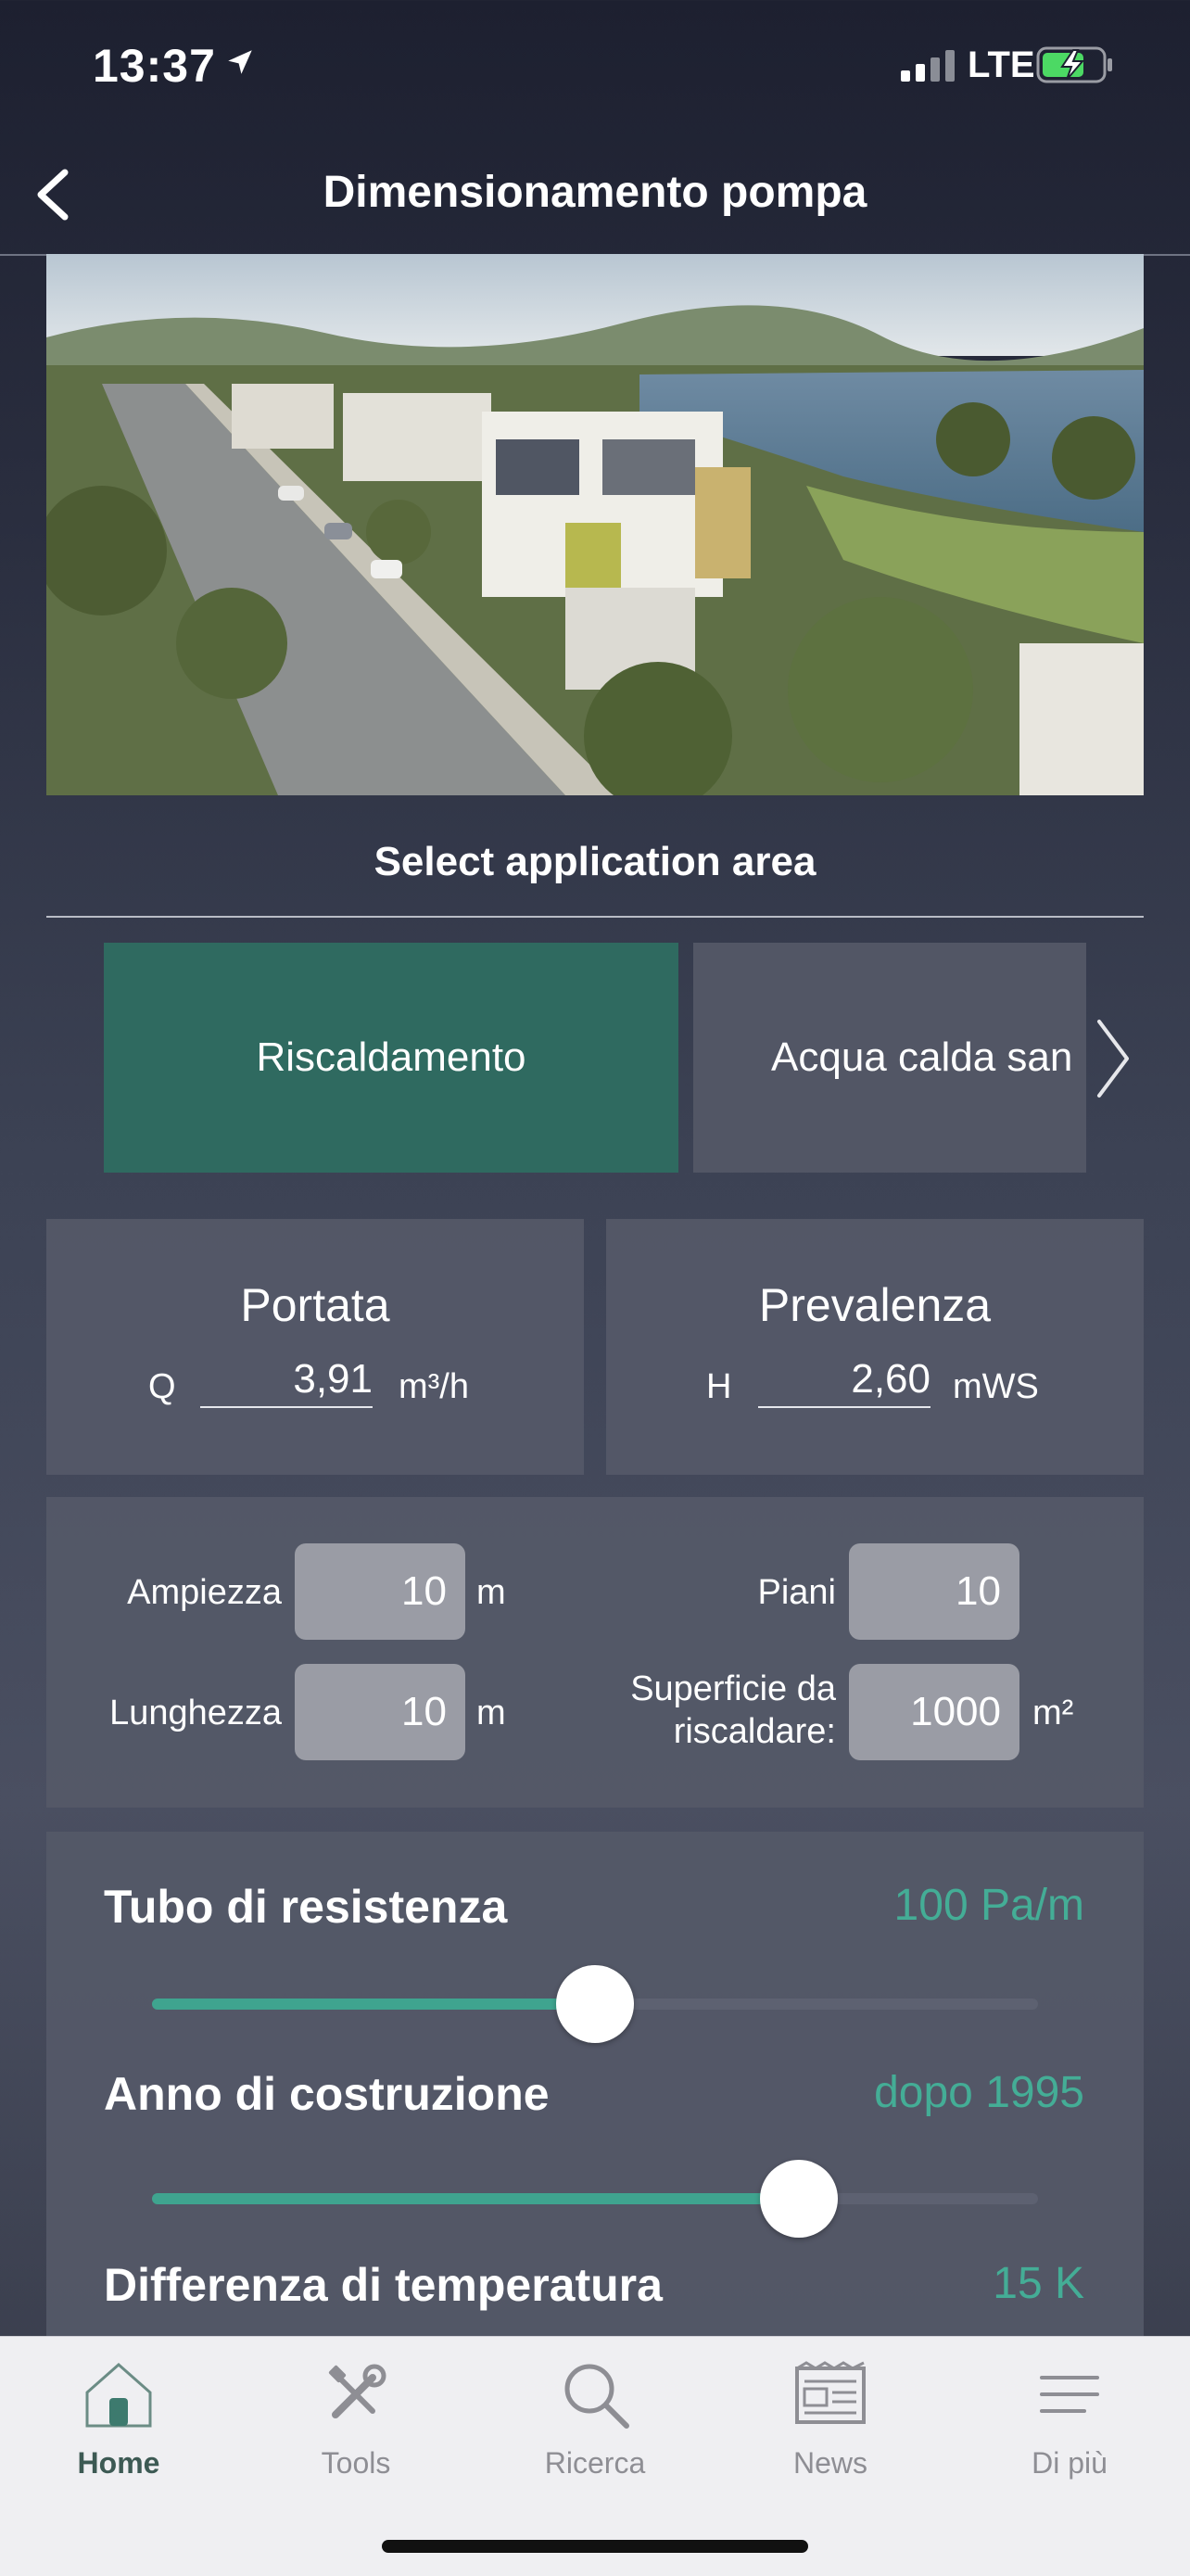 The height and width of the screenshot is (2576, 1190). Describe the element at coordinates (391, 1058) in the screenshot. I see `tab-riscaldamento: Riscaldamento` at that location.